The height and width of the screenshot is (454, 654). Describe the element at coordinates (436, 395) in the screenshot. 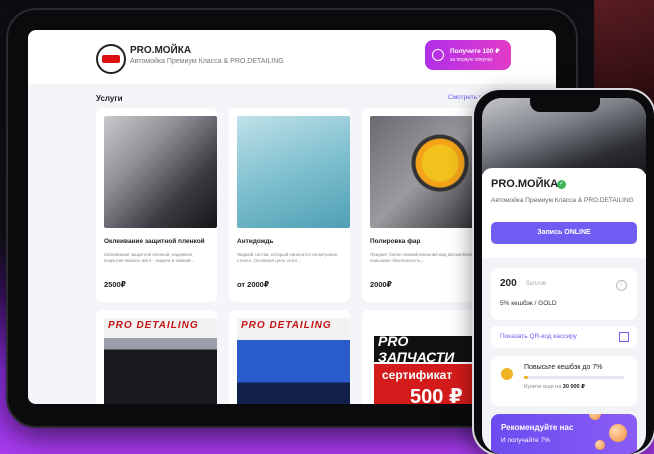

I see `certificate-amount: 500 ₽` at that location.